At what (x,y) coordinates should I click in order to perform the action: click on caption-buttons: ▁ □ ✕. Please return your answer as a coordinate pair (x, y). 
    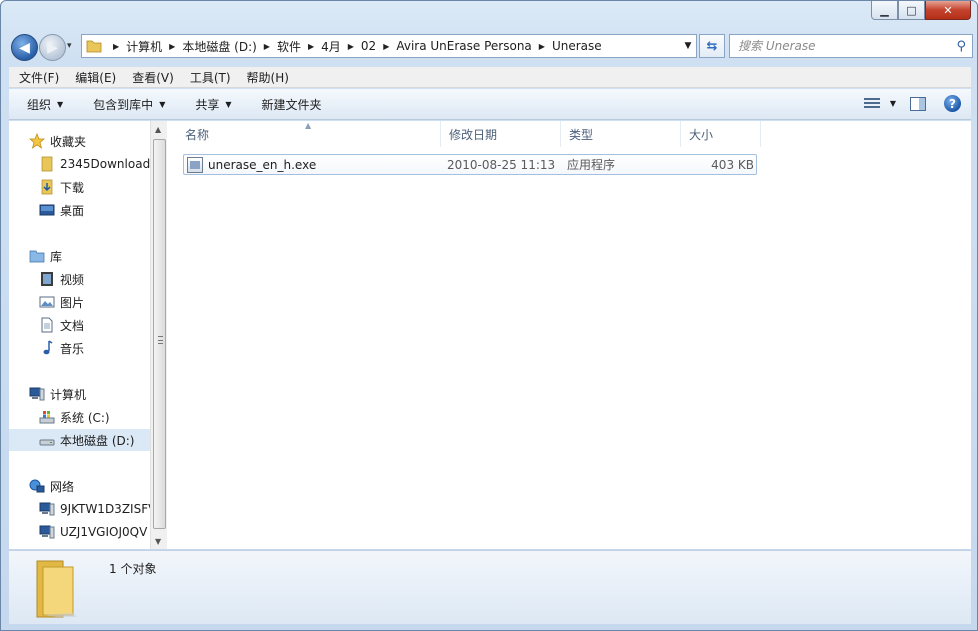
    Looking at the image, I should click on (921, 11).